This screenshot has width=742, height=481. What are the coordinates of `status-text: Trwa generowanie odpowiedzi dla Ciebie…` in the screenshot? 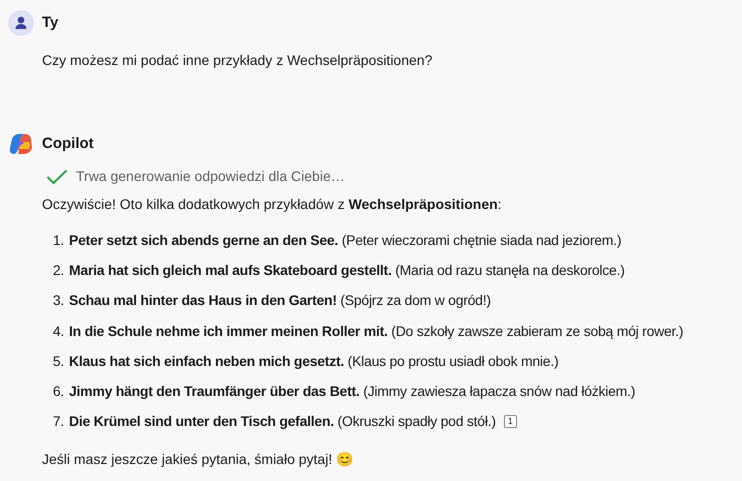 It's located at (210, 176).